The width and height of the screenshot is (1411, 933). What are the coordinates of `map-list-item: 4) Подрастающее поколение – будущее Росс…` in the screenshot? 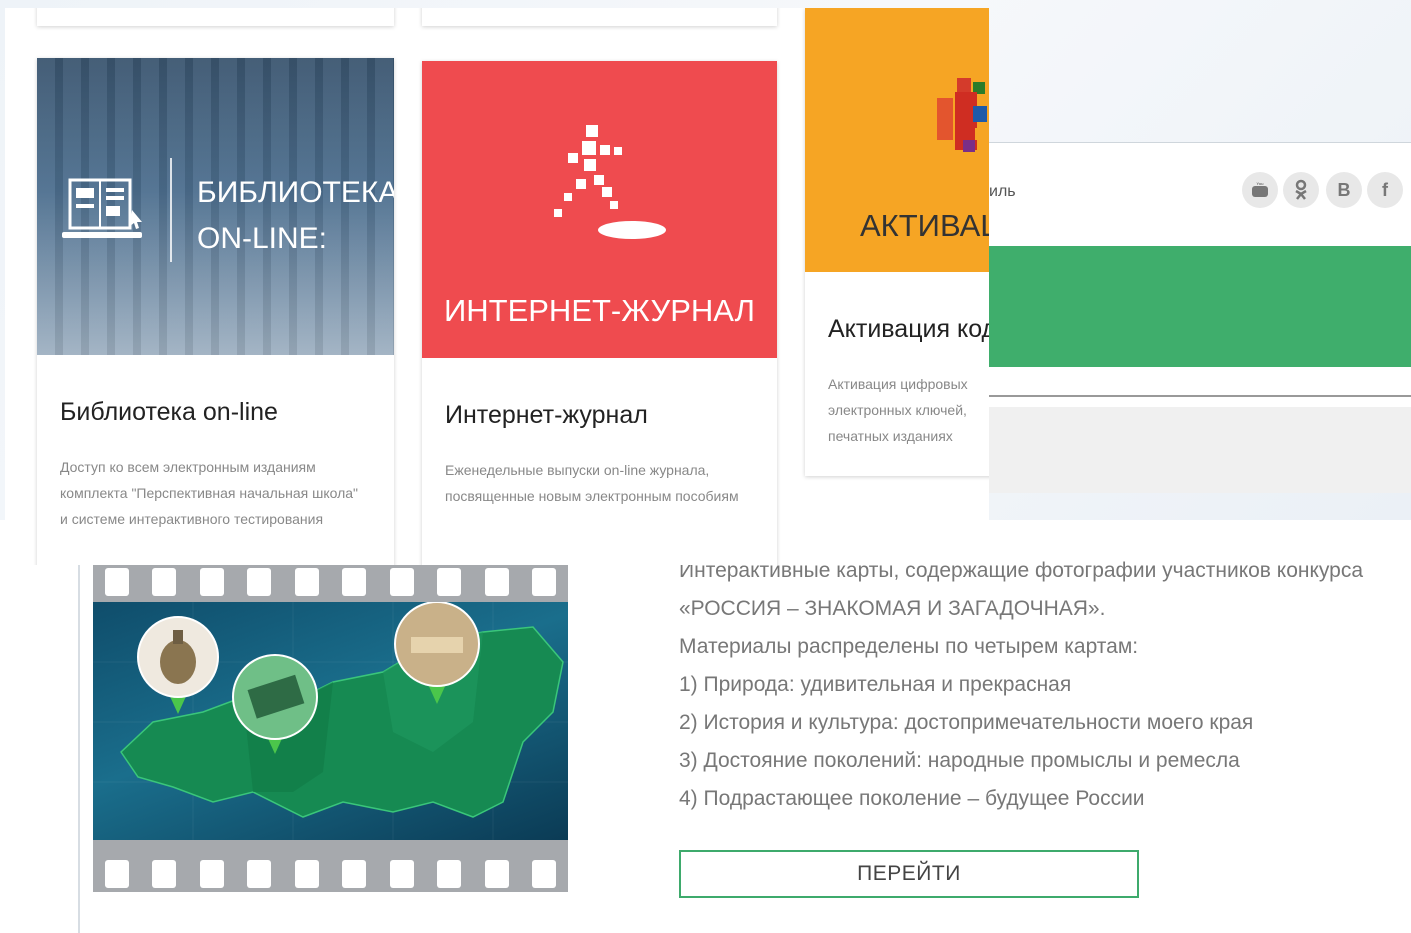 It's located at (912, 798).